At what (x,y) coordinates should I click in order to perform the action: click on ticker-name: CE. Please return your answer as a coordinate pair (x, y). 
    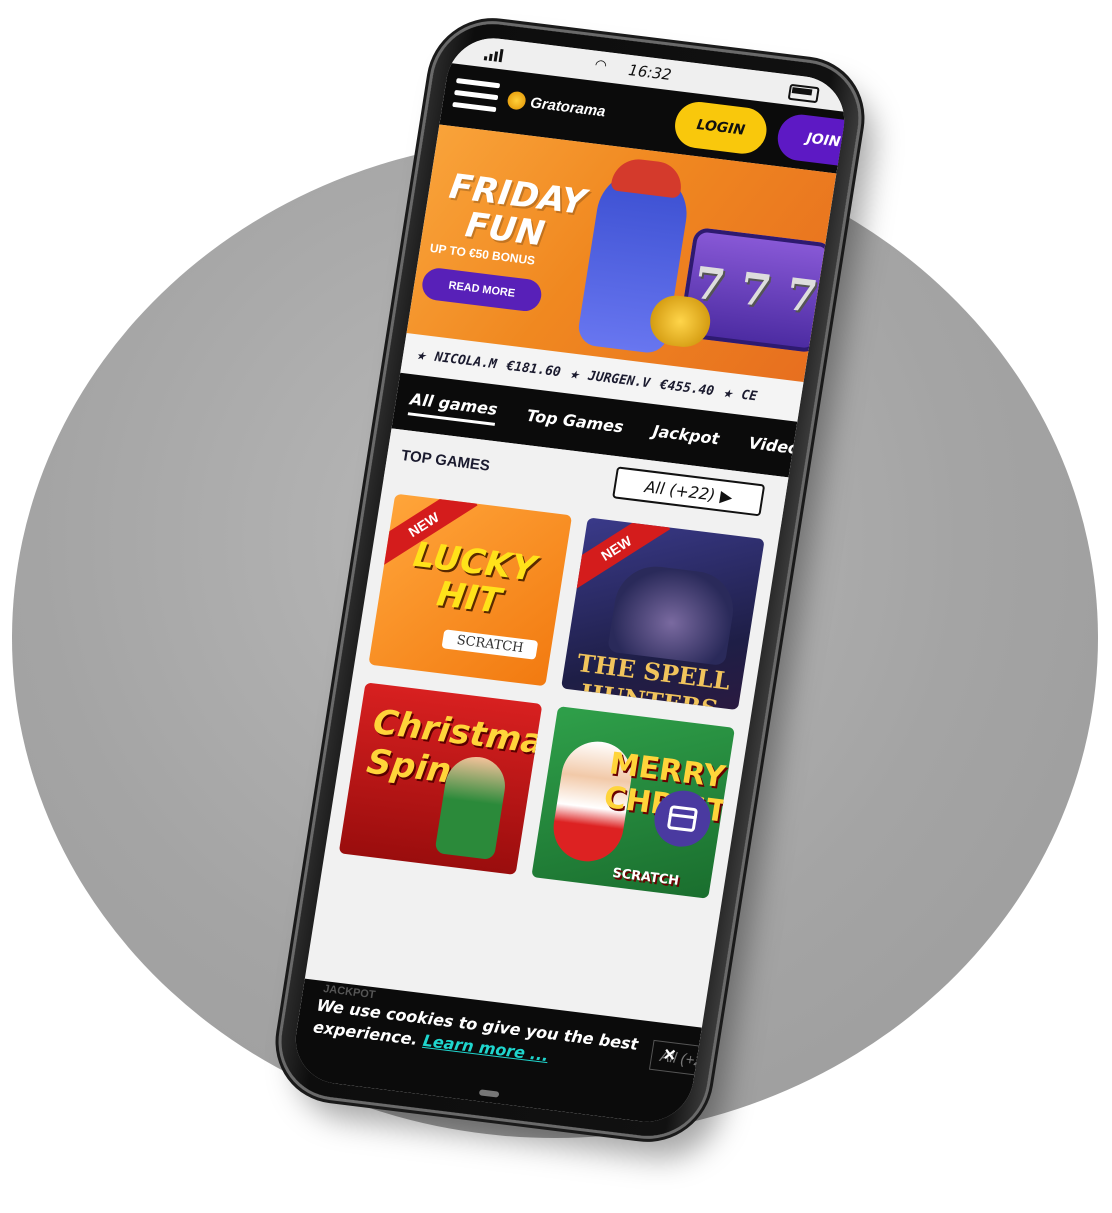
    Looking at the image, I should click on (749, 395).